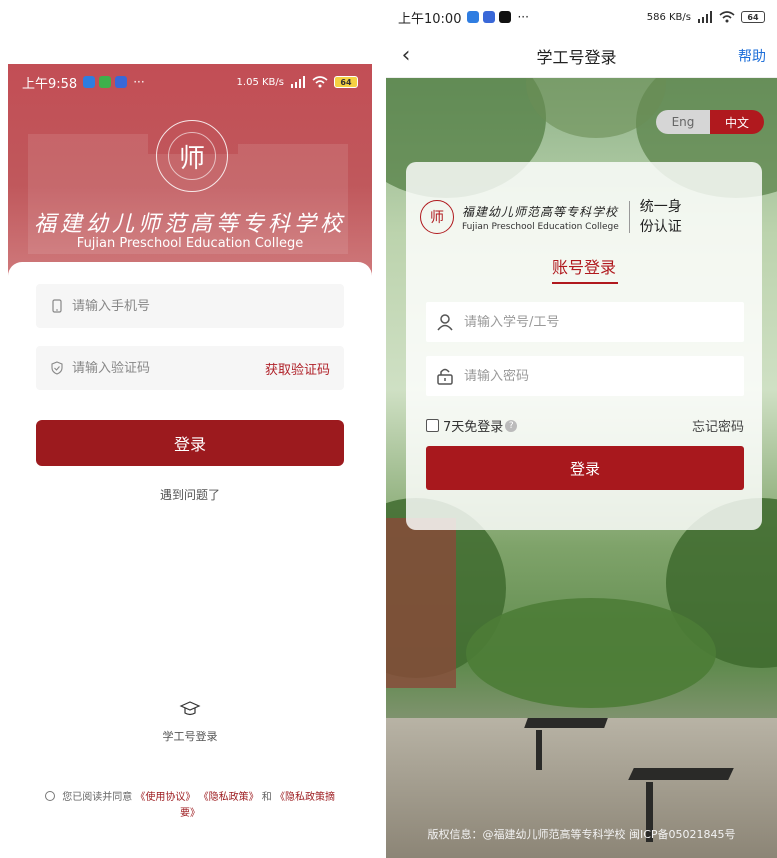  I want to click on copyright-footer: 版权信息：@福建幼儿师范高等专科学校 闽ICP备05021845号, so click(581, 834).